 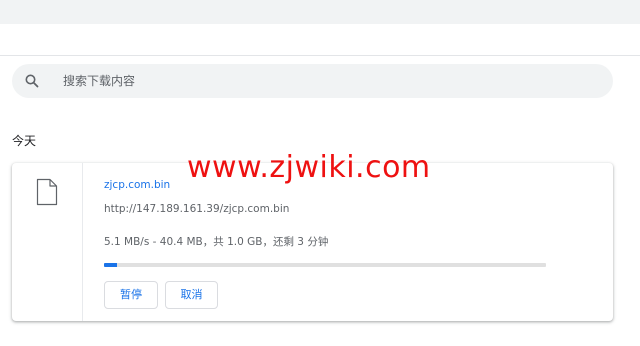 What do you see at coordinates (32, 81) in the screenshot?
I see `search-icon` at bounding box center [32, 81].